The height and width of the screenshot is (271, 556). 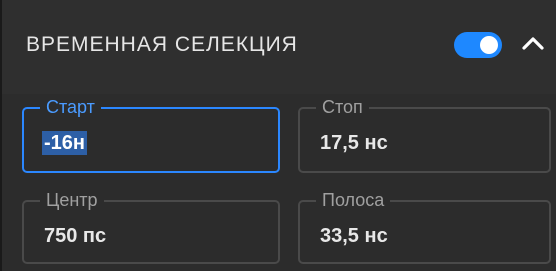 What do you see at coordinates (72, 200) in the screenshot?
I see `center-label: Центр` at bounding box center [72, 200].